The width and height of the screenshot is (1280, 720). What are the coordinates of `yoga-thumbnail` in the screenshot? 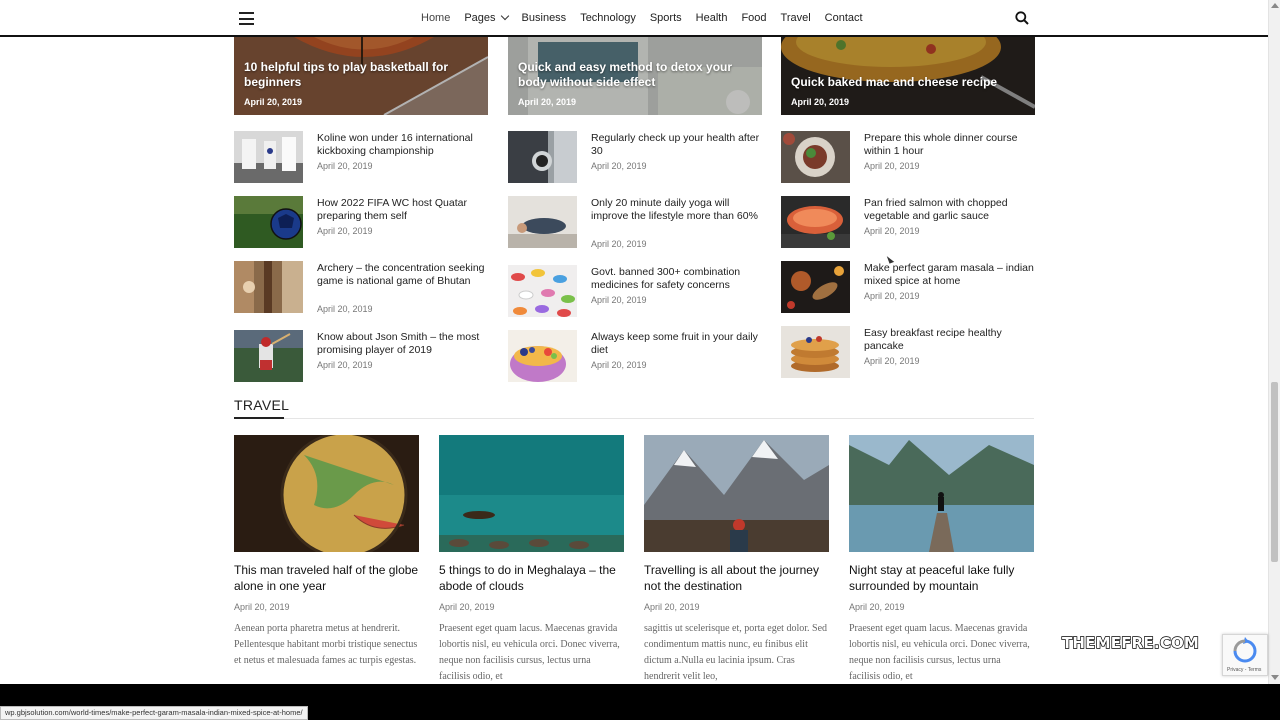 It's located at (542, 222).